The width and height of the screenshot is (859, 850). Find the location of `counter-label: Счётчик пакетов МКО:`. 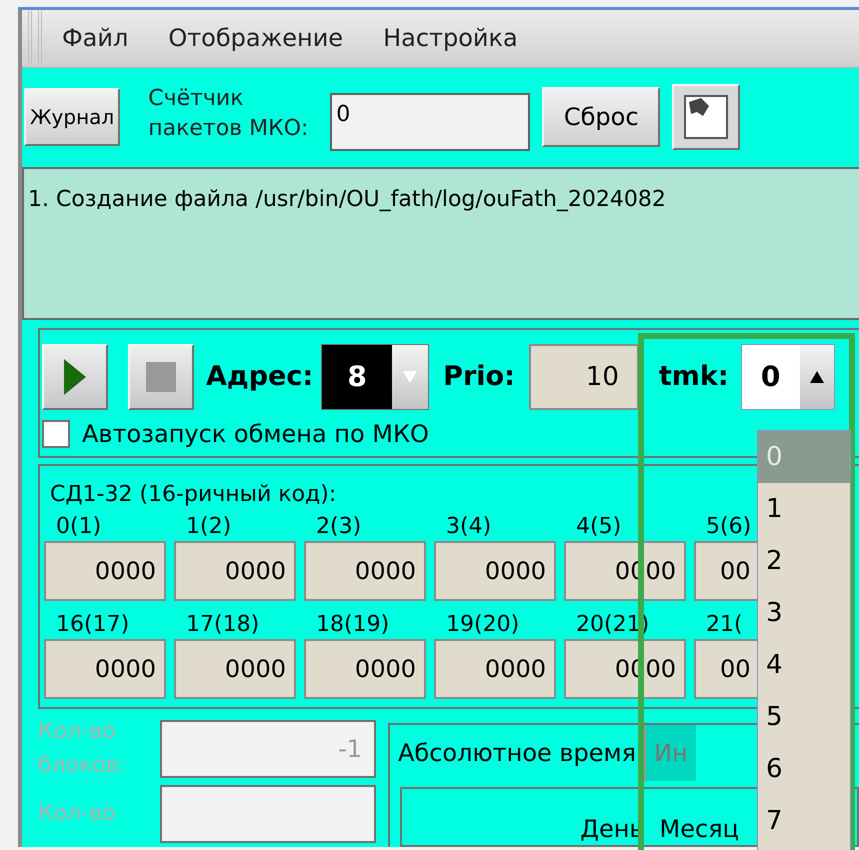

counter-label: Счётчик пакетов МКО: is located at coordinates (229, 114).